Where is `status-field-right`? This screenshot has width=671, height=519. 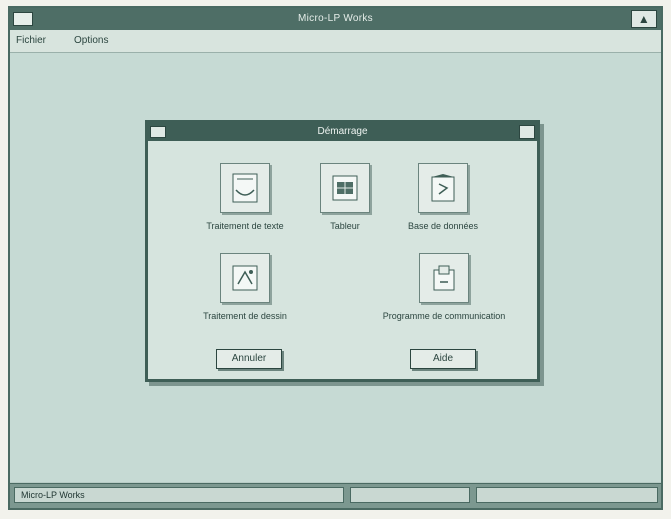
status-field-right is located at coordinates (567, 495).